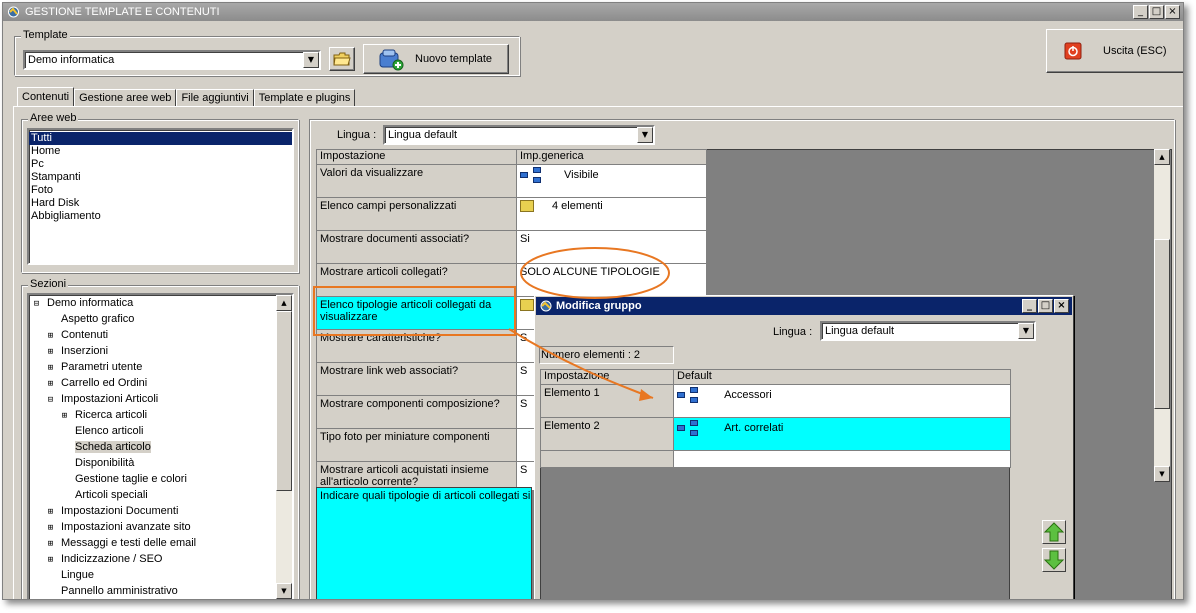 Image resolution: width=1196 pixels, height=613 pixels. What do you see at coordinates (342, 59) in the screenshot?
I see `open-folder-button` at bounding box center [342, 59].